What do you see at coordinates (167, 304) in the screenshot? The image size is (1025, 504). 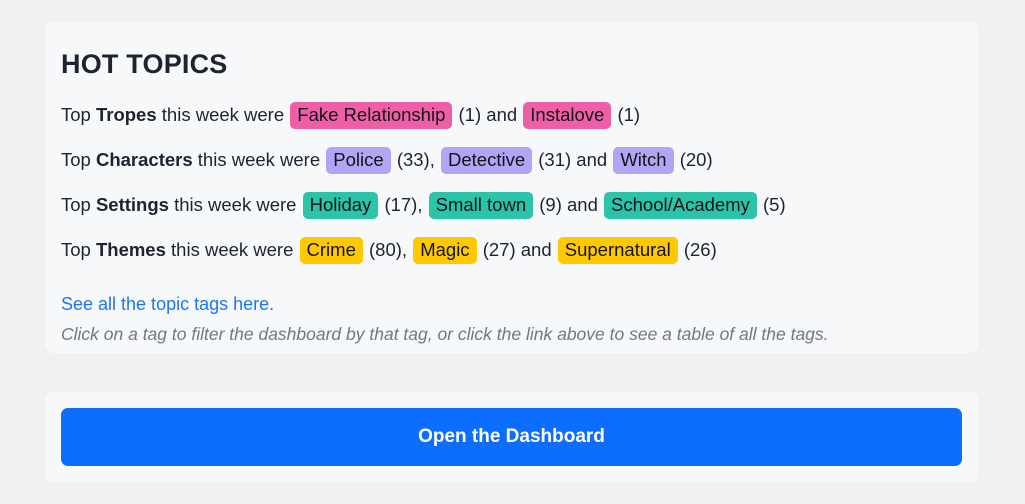 I see `see-all-topic-tags-link: See all the topic tags here.` at bounding box center [167, 304].